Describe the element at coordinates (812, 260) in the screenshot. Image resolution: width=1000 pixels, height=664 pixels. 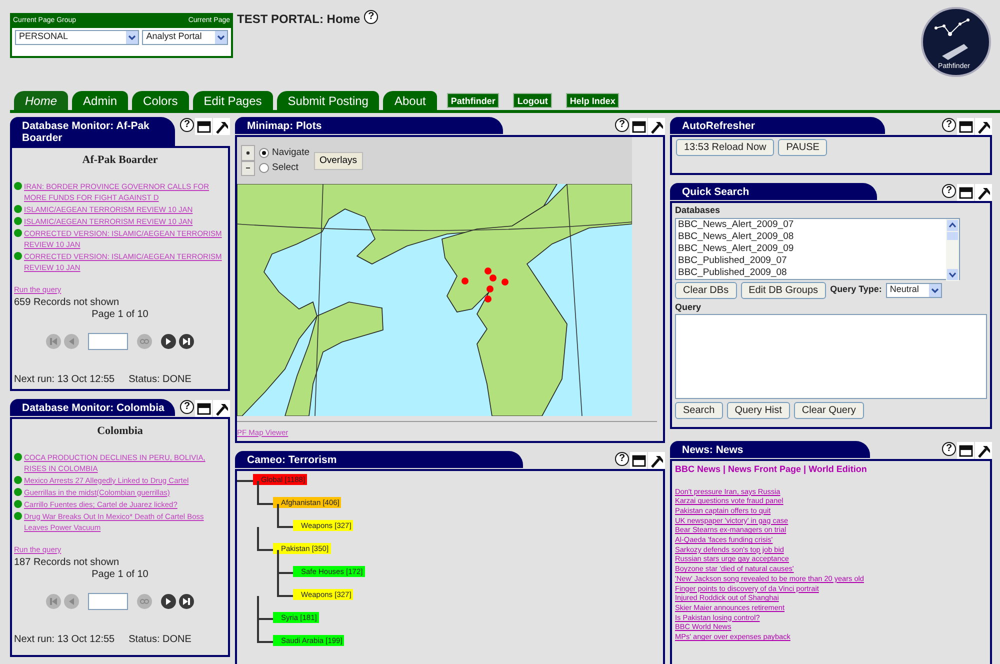
I see `database-option: BBC_Published_2009_07` at that location.